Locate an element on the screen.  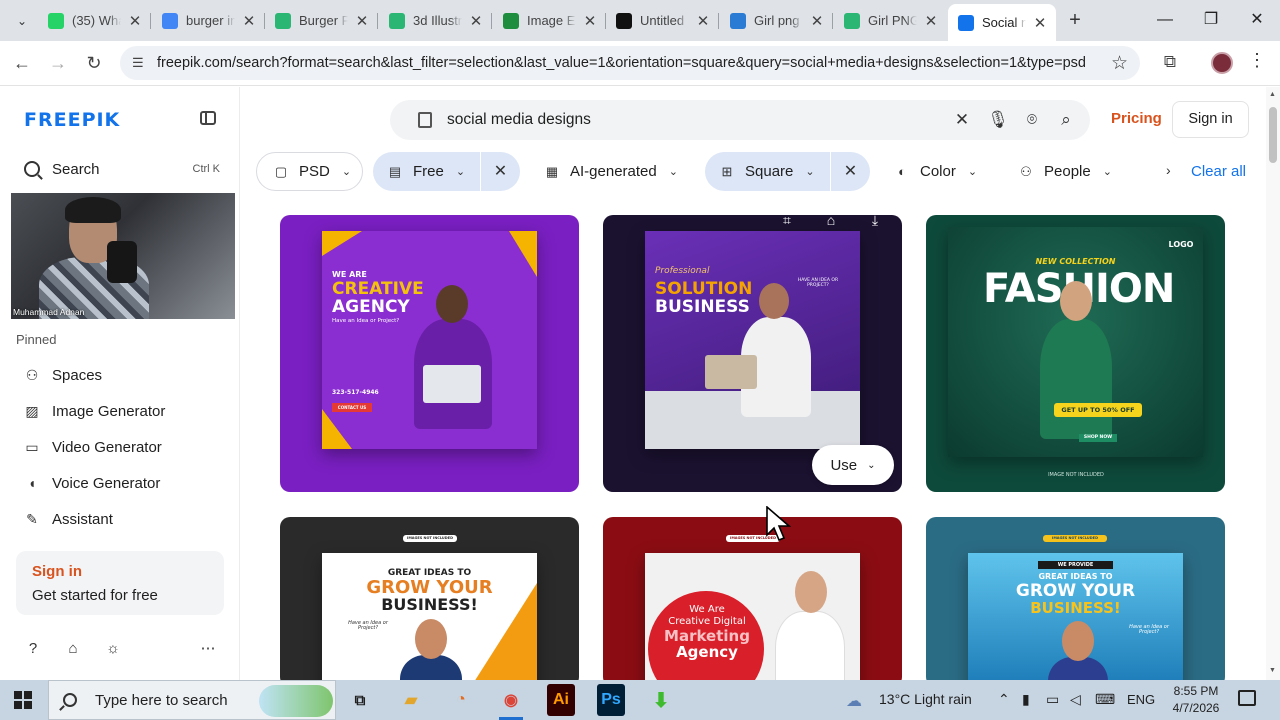
site-settings-icon: ☰ is located at coordinates (140, 63).